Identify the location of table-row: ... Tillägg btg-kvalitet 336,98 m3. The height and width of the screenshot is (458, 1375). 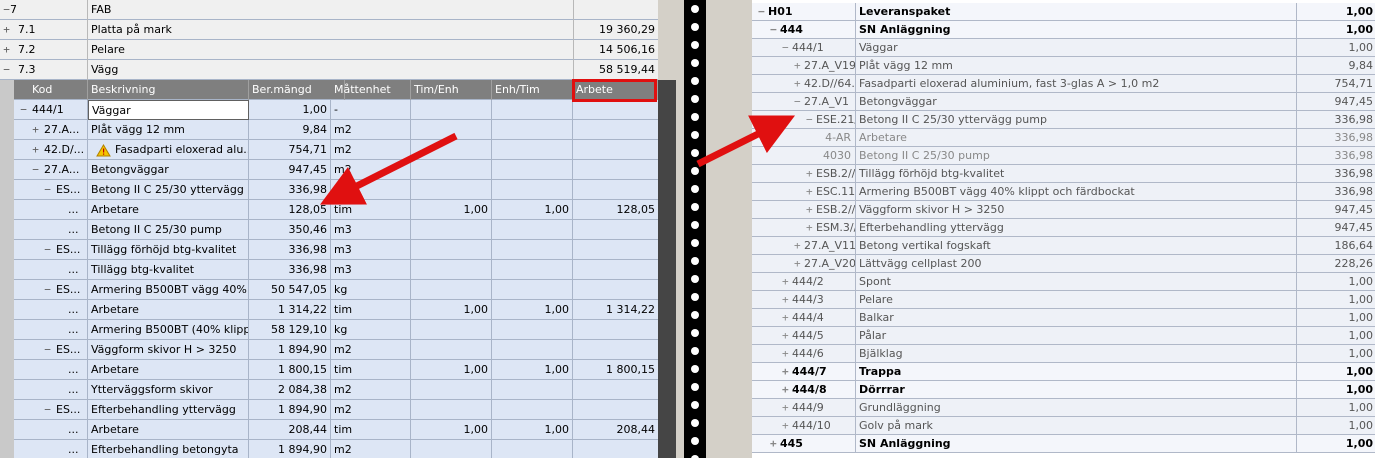
(336, 270).